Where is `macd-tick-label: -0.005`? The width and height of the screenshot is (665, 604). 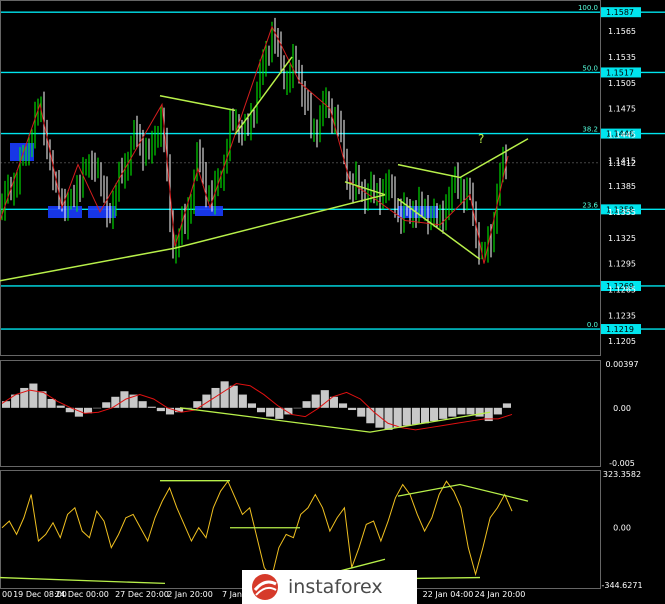 macd-tick-label: -0.005 is located at coordinates (622, 463).